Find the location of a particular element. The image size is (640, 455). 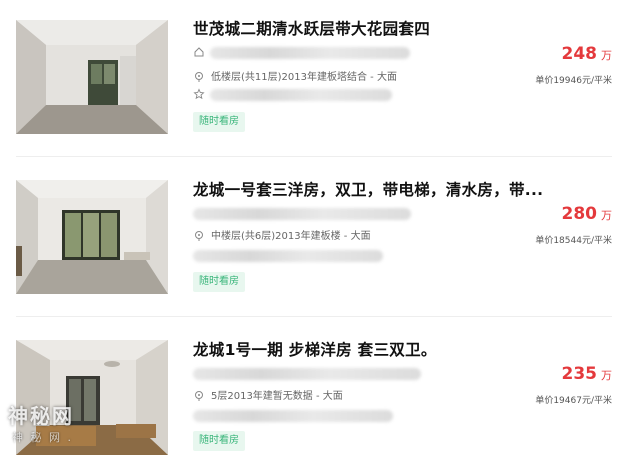

total-price: 248 万 is located at coordinates (587, 54).